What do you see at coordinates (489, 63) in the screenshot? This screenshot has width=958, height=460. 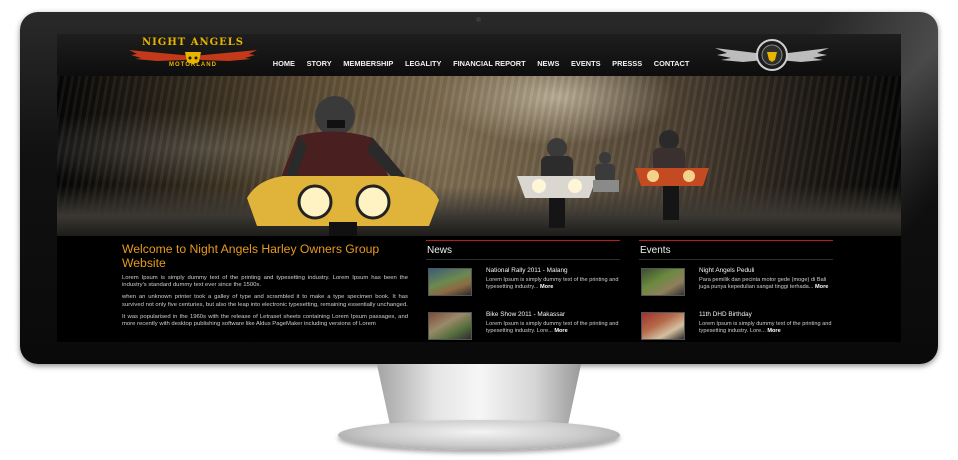 I see `nav-financial-report: FINANCIAL REPORT` at bounding box center [489, 63].